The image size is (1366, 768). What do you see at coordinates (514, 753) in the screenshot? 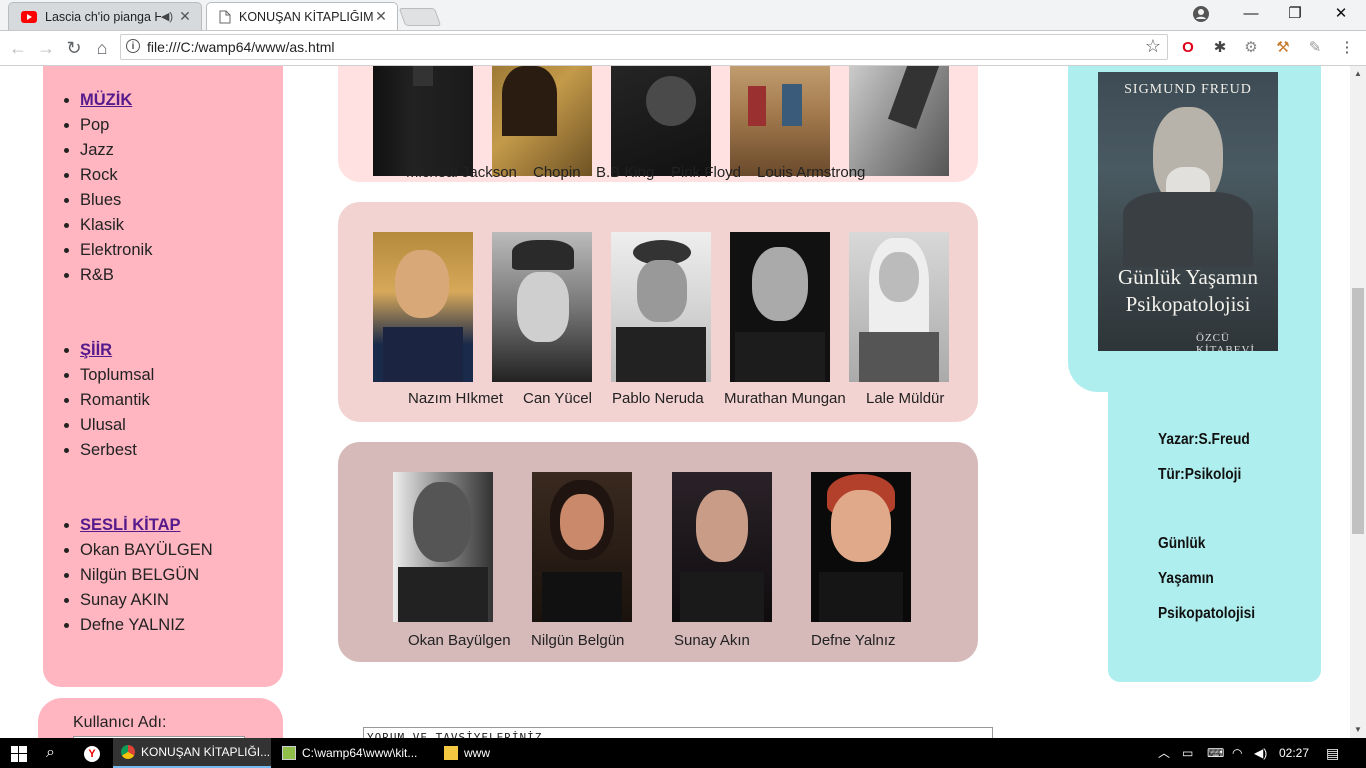
I see `taskbar-folder-app: www` at bounding box center [514, 753].